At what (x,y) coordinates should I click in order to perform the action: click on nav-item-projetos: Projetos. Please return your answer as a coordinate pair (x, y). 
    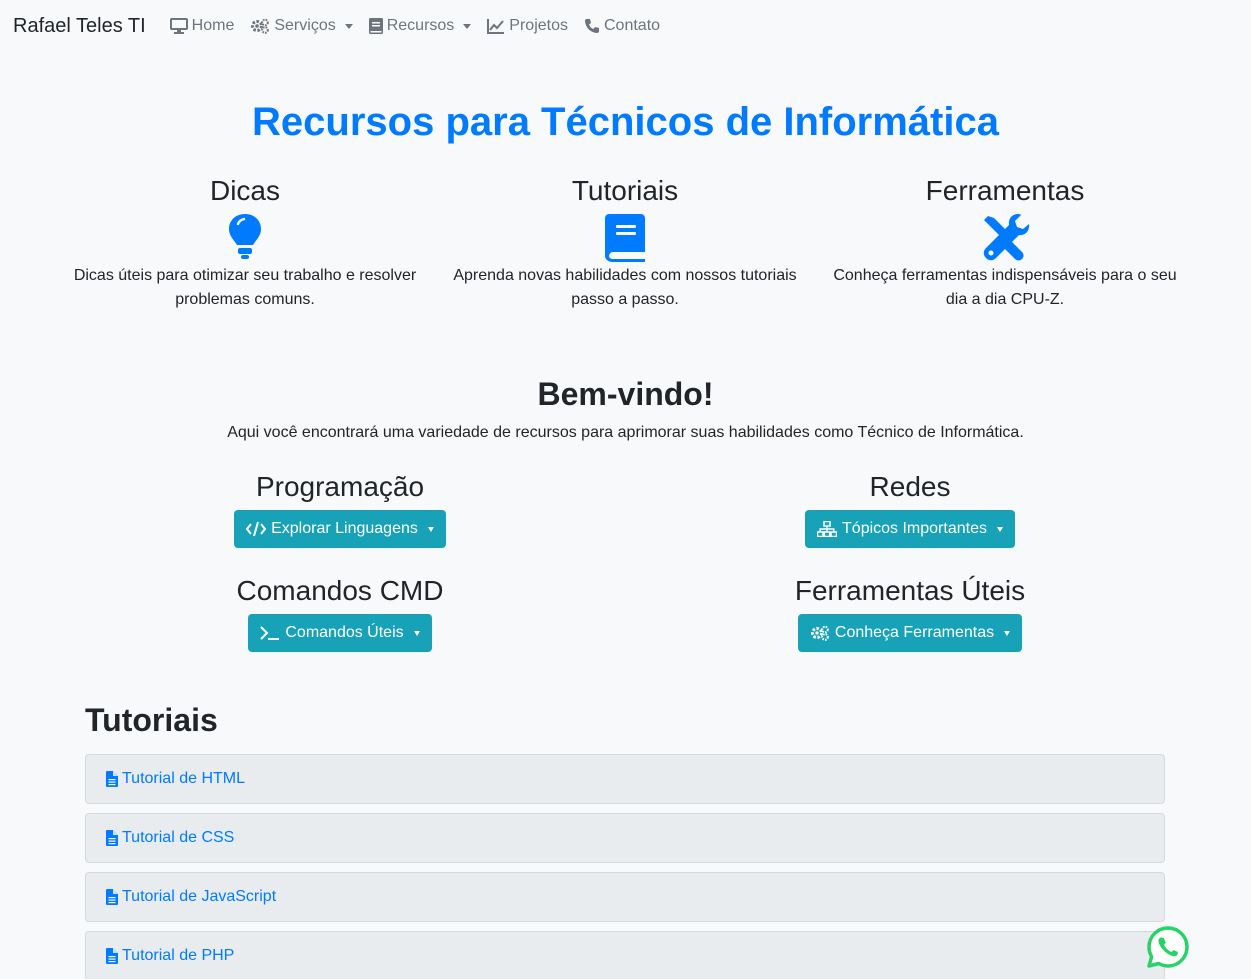
    Looking at the image, I should click on (527, 26).